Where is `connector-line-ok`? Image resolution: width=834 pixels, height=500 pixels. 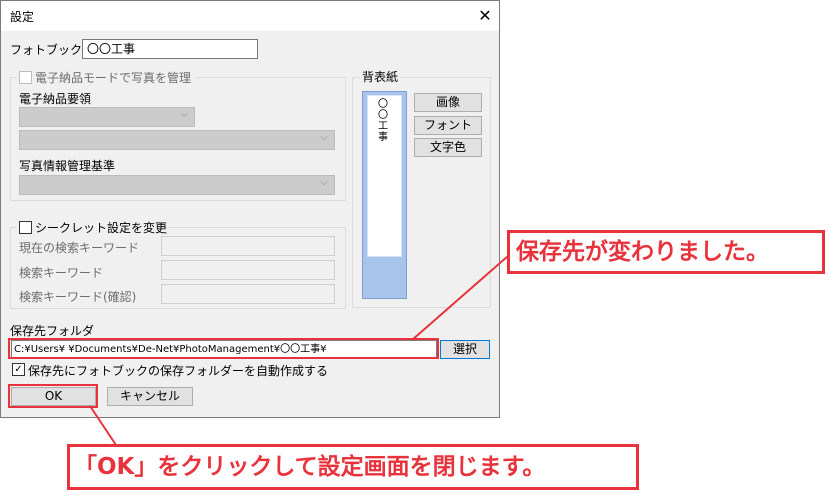
connector-line-ok is located at coordinates (104, 427).